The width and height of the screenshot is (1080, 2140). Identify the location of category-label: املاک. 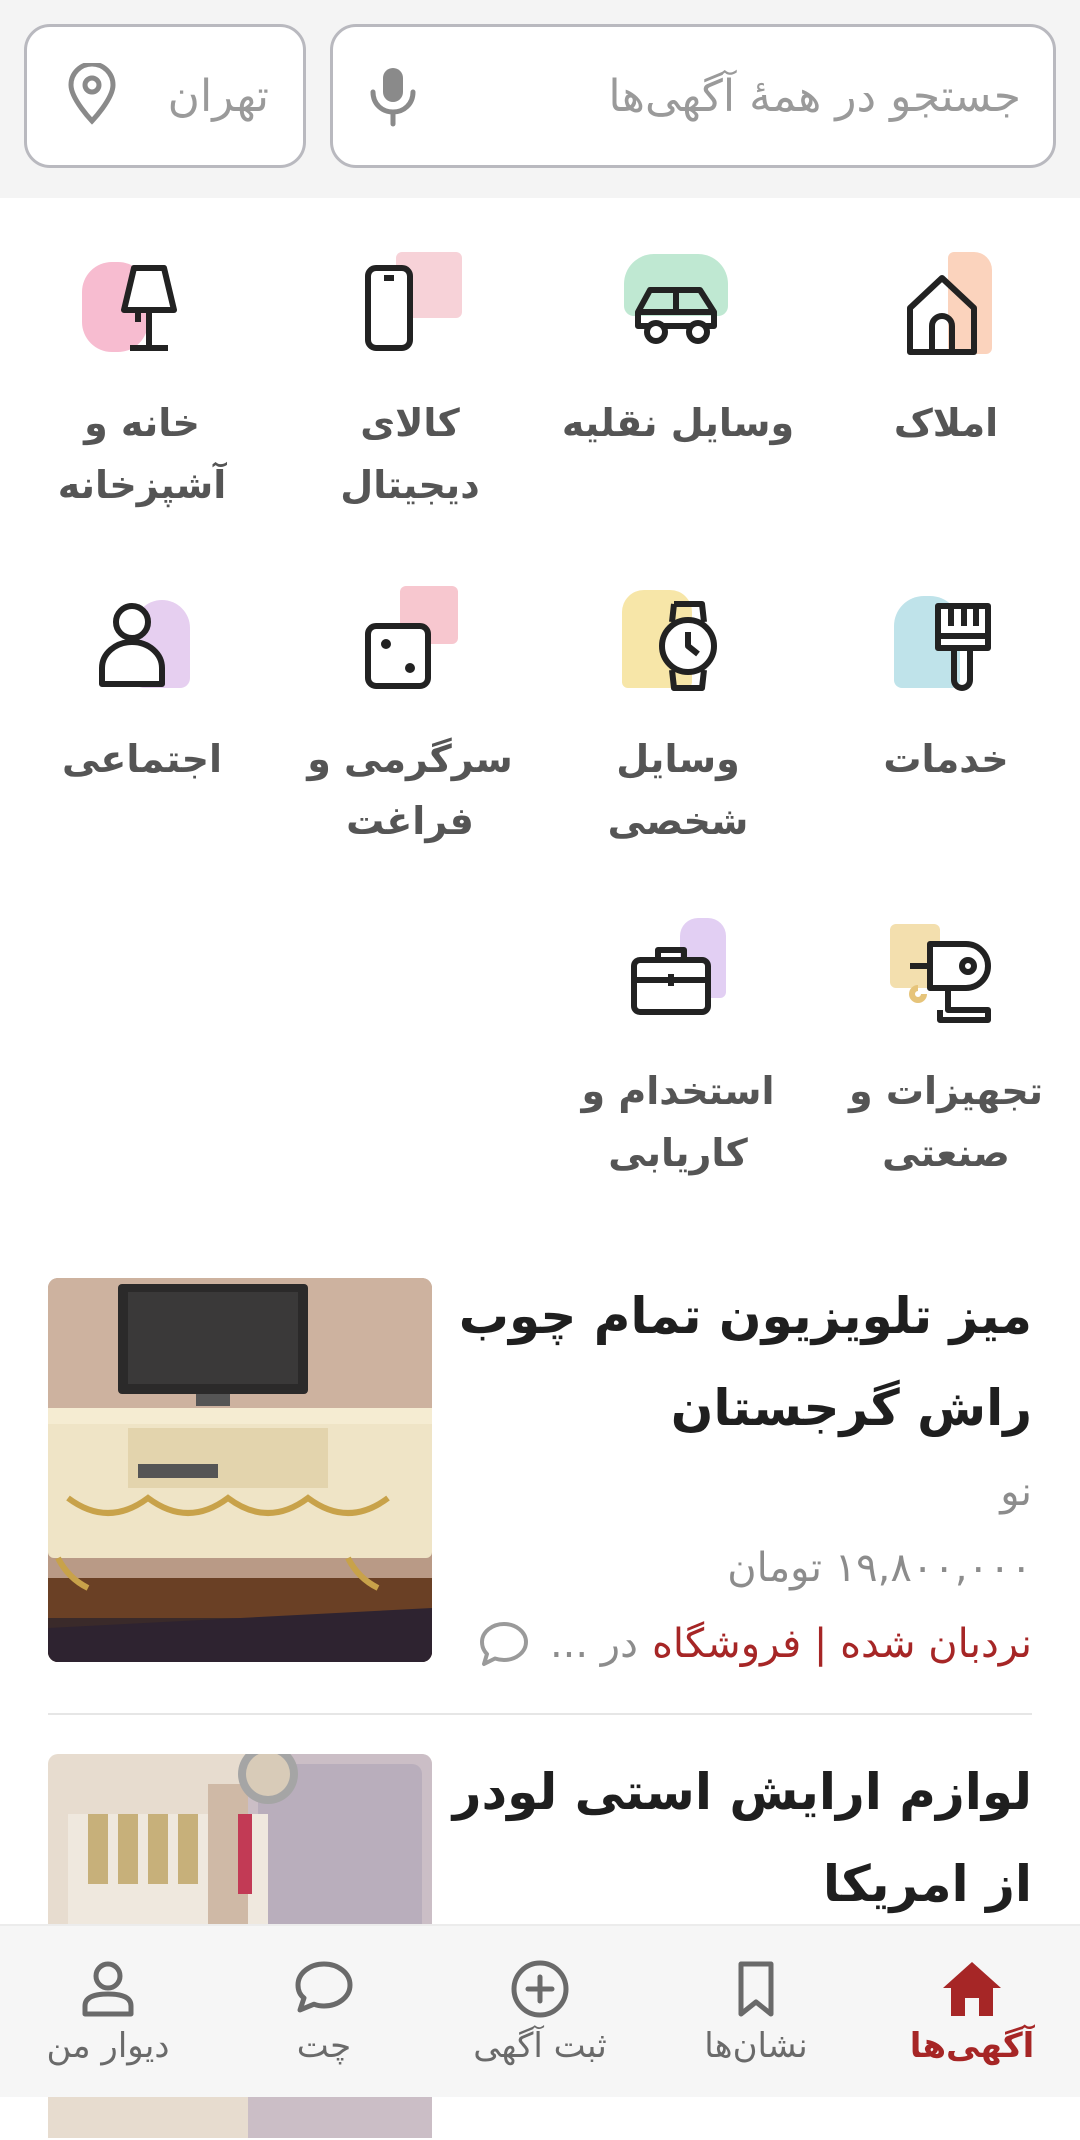
(946, 423).